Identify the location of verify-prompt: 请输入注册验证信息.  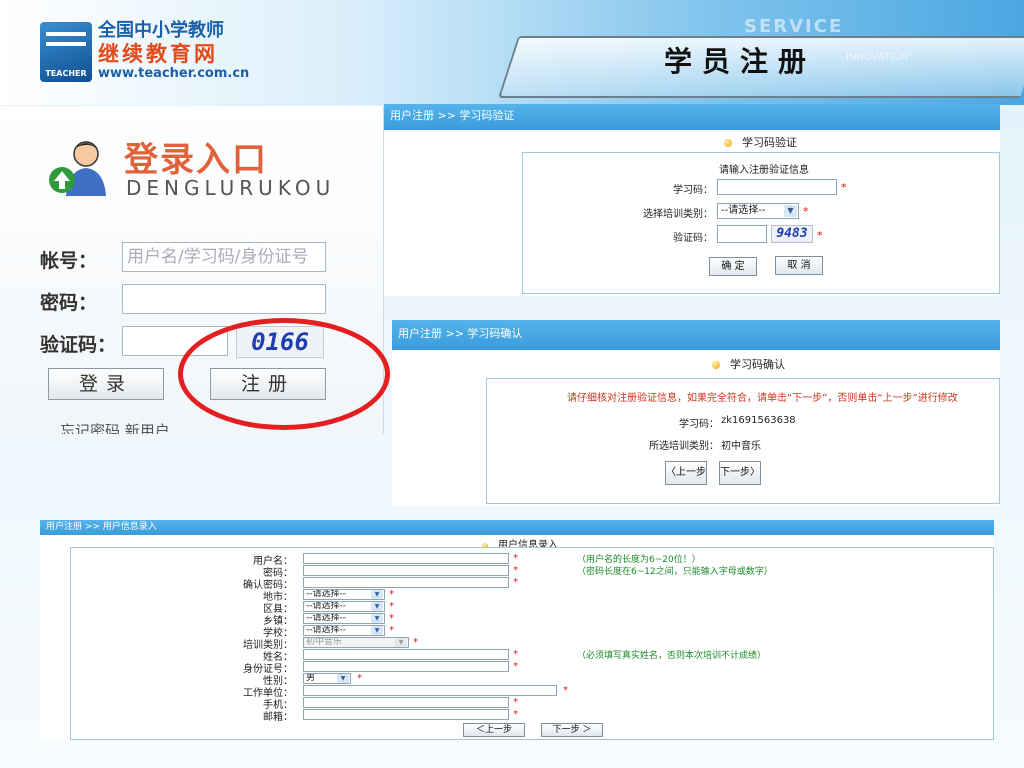
(764, 170).